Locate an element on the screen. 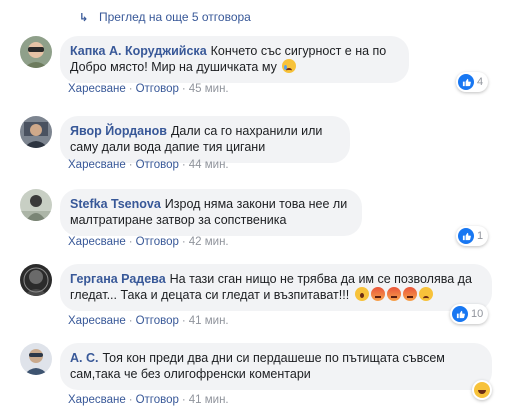 The width and height of the screenshot is (510, 418). reply-arrow-icon: ↳ is located at coordinates (84, 17).